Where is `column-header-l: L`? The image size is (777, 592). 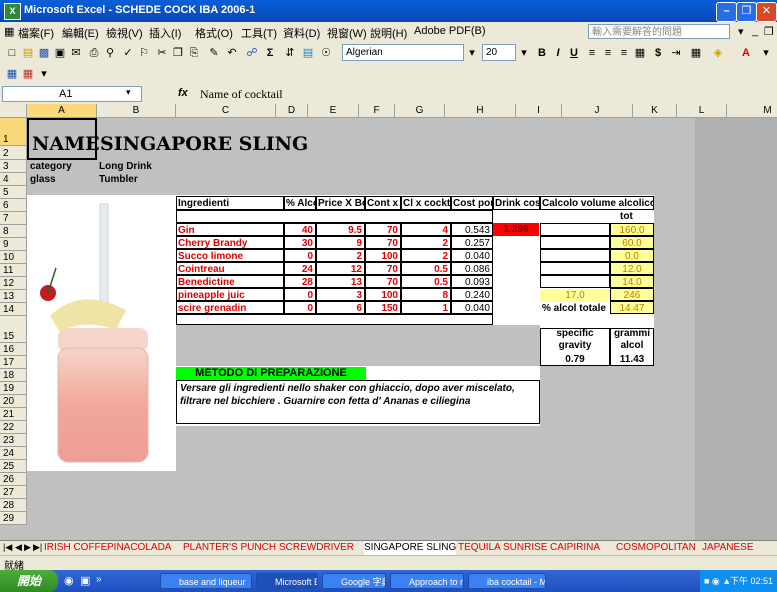 column-header-l: L is located at coordinates (702, 111).